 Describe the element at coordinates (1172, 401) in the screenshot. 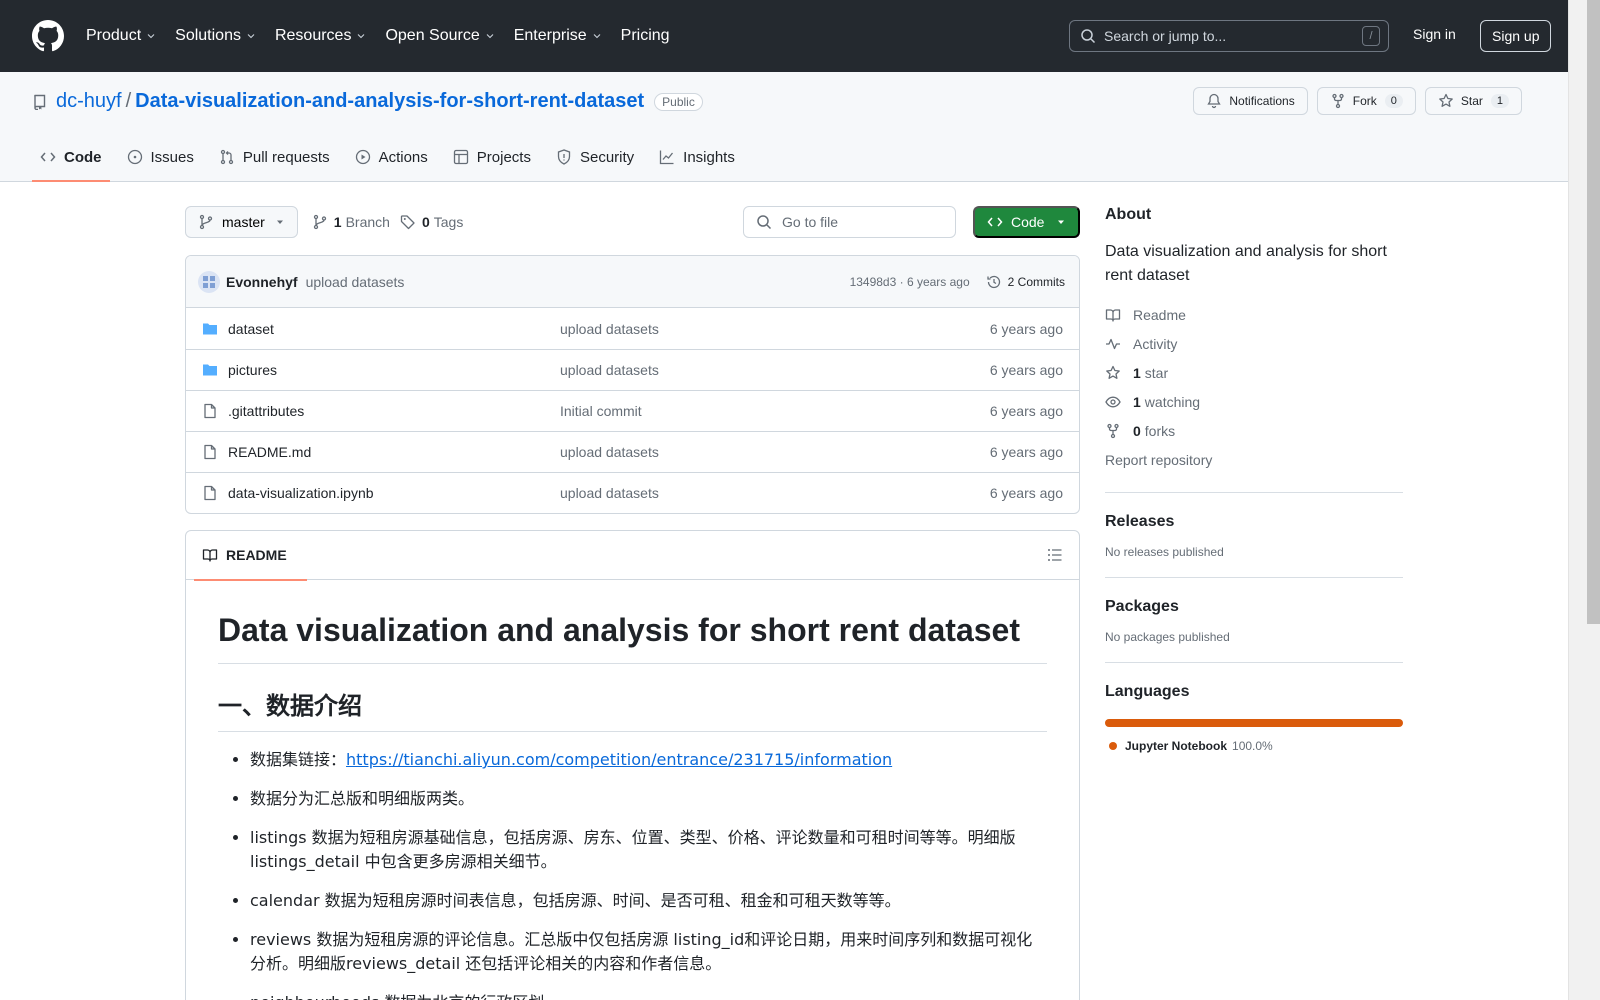

I see `watching-label: watching` at that location.